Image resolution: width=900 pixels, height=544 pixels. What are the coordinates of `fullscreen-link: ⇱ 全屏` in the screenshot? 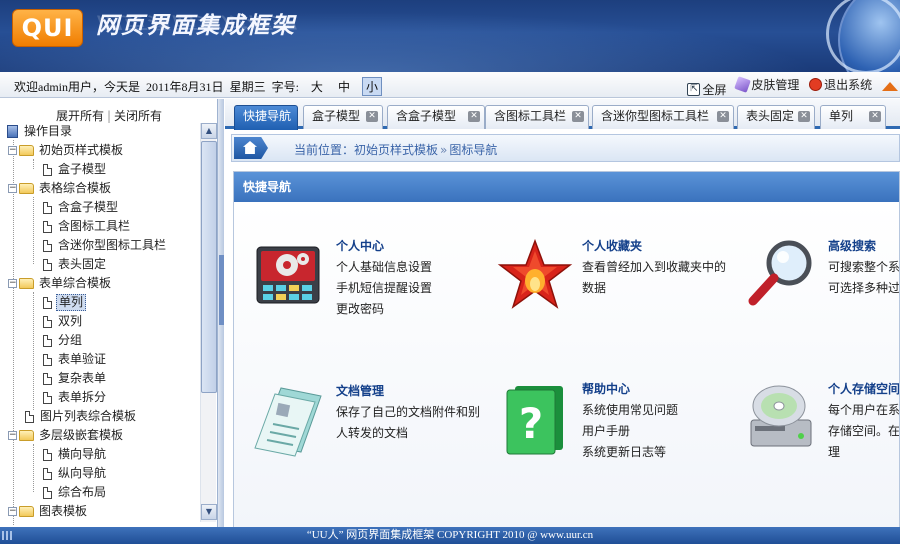 It's located at (706, 89).